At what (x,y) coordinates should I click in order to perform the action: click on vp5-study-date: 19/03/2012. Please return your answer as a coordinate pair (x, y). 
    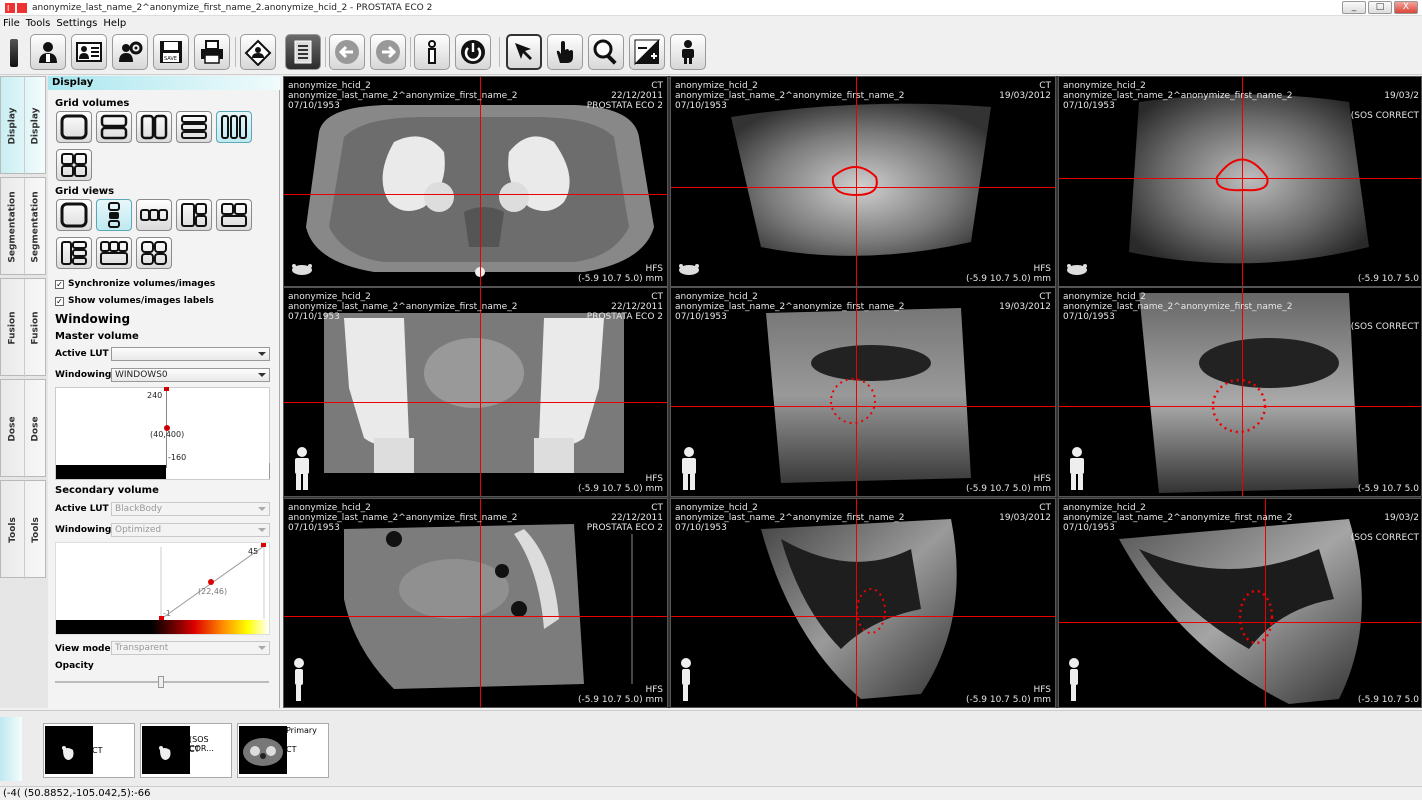
    Looking at the image, I should click on (1025, 307).